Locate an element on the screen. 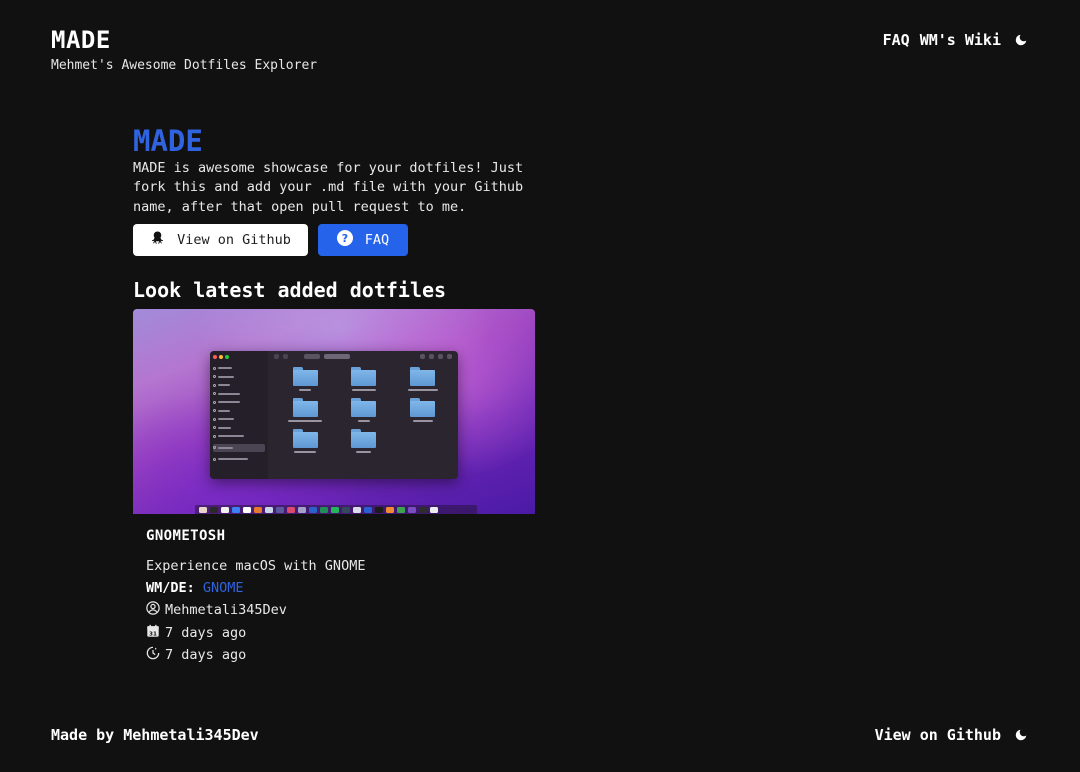 This screenshot has height=772, width=1080. dotfile-screenshot is located at coordinates (334, 411).